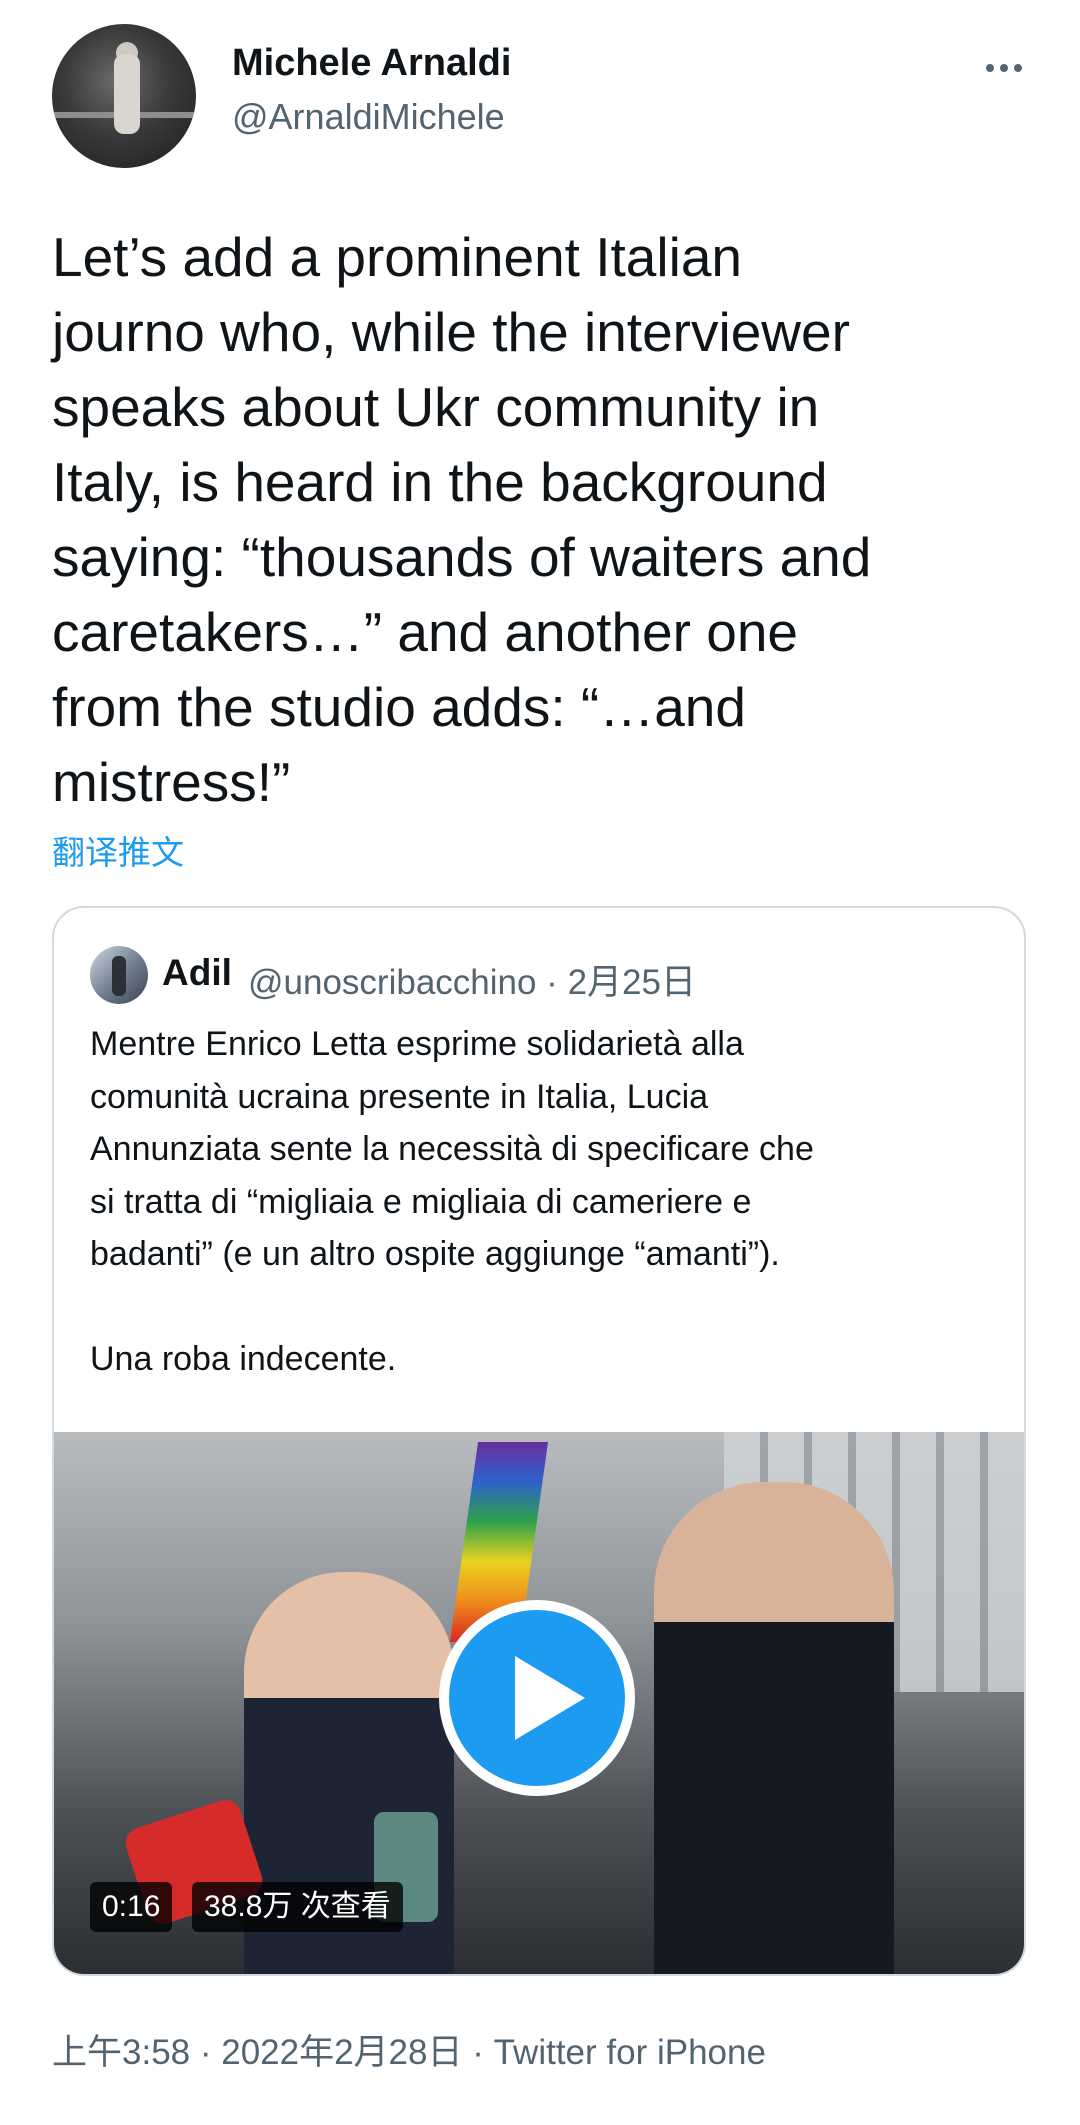  Describe the element at coordinates (1004, 68) in the screenshot. I see `more-options-button` at that location.